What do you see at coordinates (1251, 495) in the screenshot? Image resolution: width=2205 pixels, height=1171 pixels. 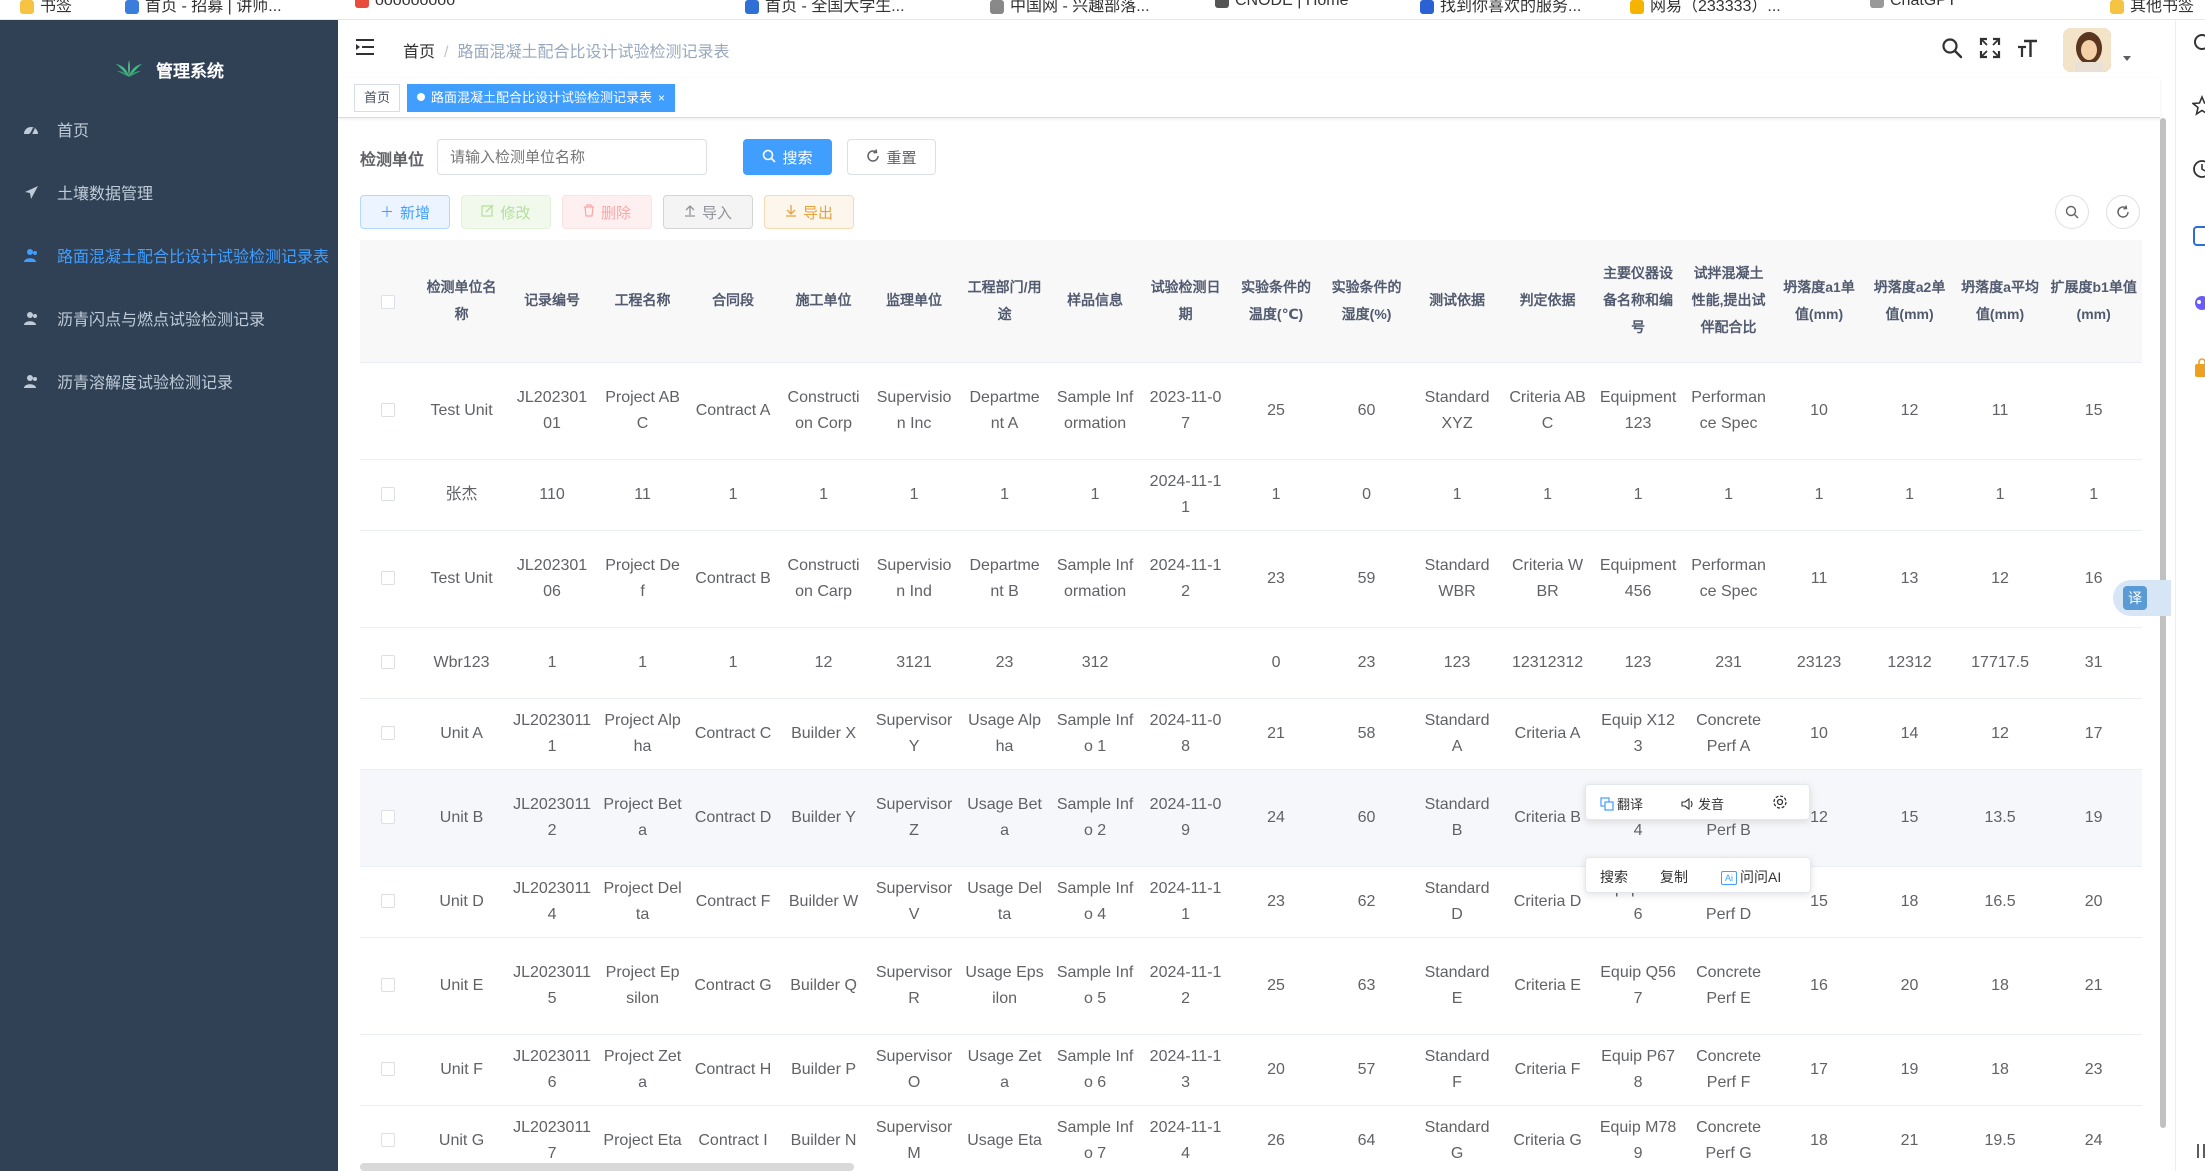 I see `table-row: 张杰 110 11 1 1 1 1 1 2024-11-11 1 0 1 1 1 1 1 1 1 1` at bounding box center [1251, 495].